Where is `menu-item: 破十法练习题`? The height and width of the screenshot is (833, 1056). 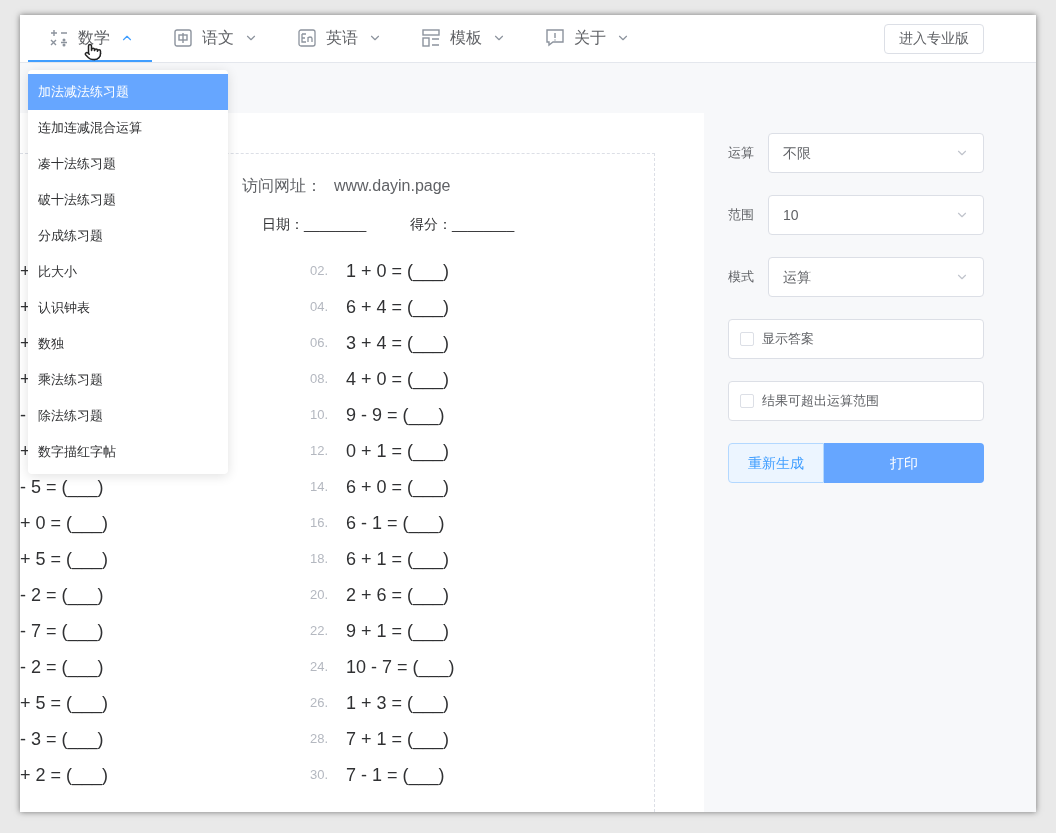
menu-item: 破十法练习题 is located at coordinates (128, 200).